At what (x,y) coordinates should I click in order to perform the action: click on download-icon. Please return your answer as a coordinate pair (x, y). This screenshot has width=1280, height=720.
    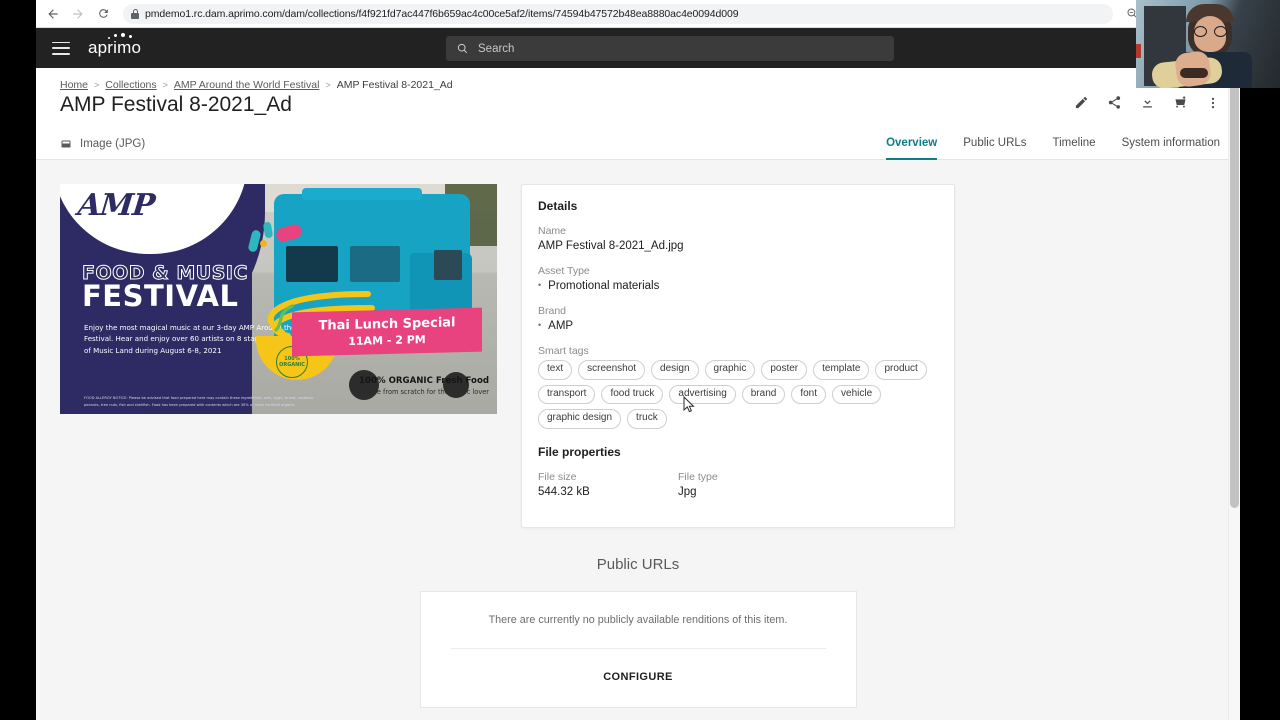
    Looking at the image, I should click on (1147, 105).